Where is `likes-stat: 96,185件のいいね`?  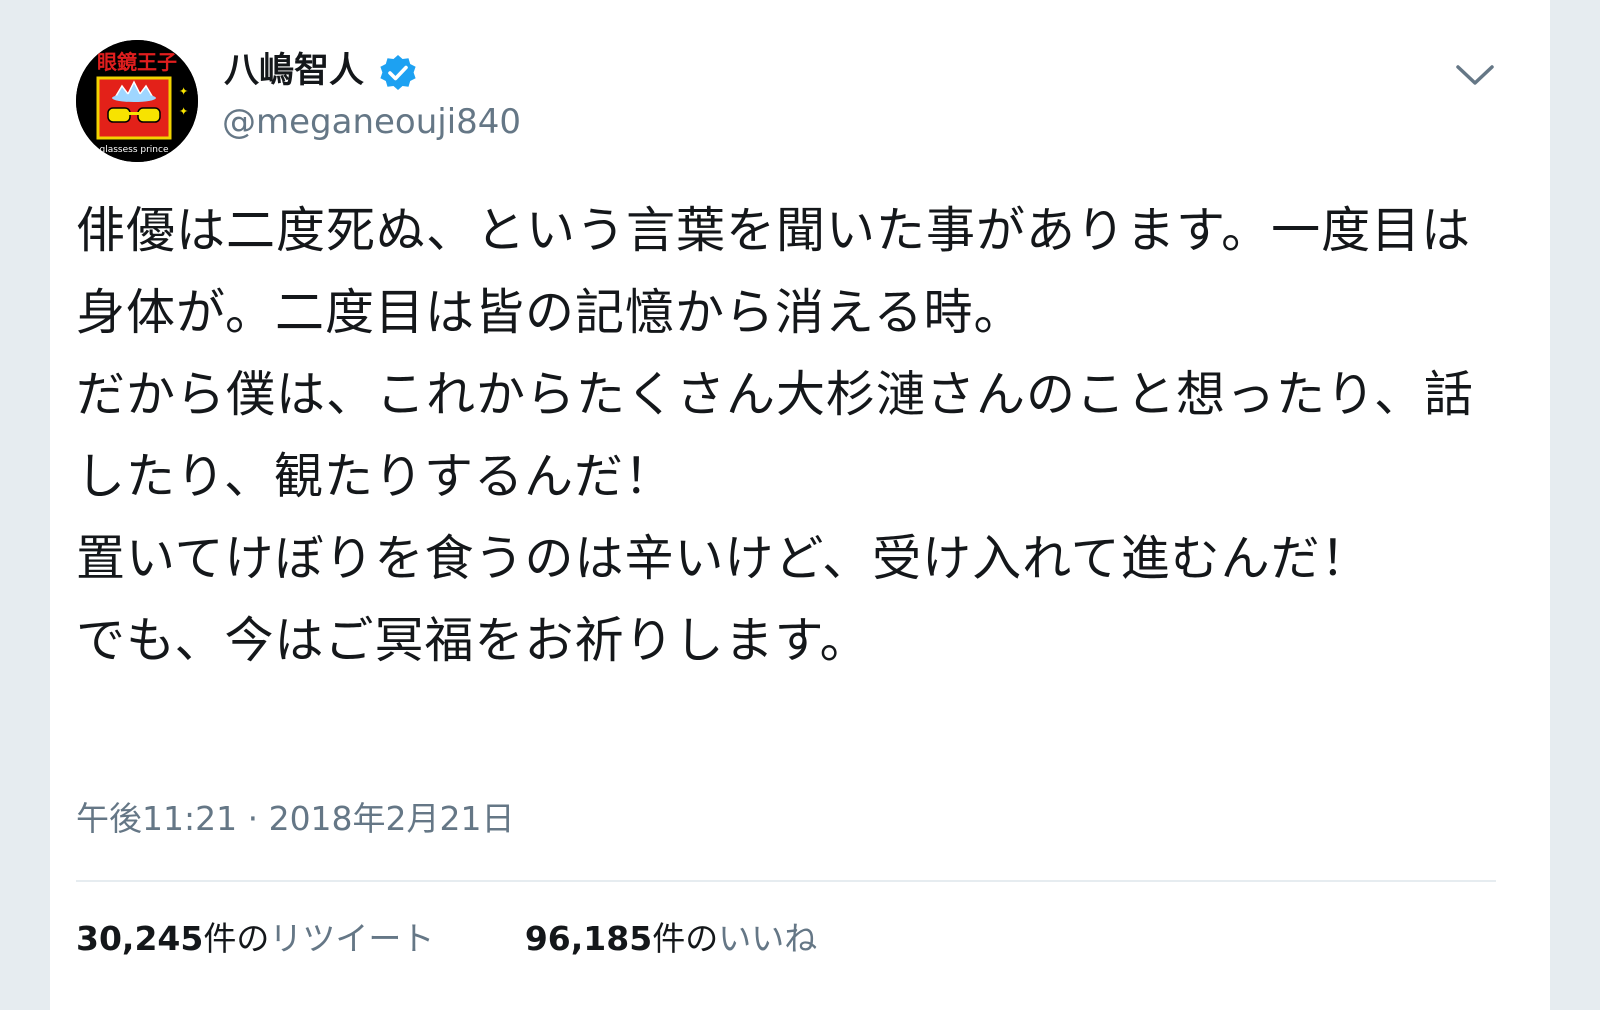
likes-stat: 96,185件のいいね is located at coordinates (671, 939).